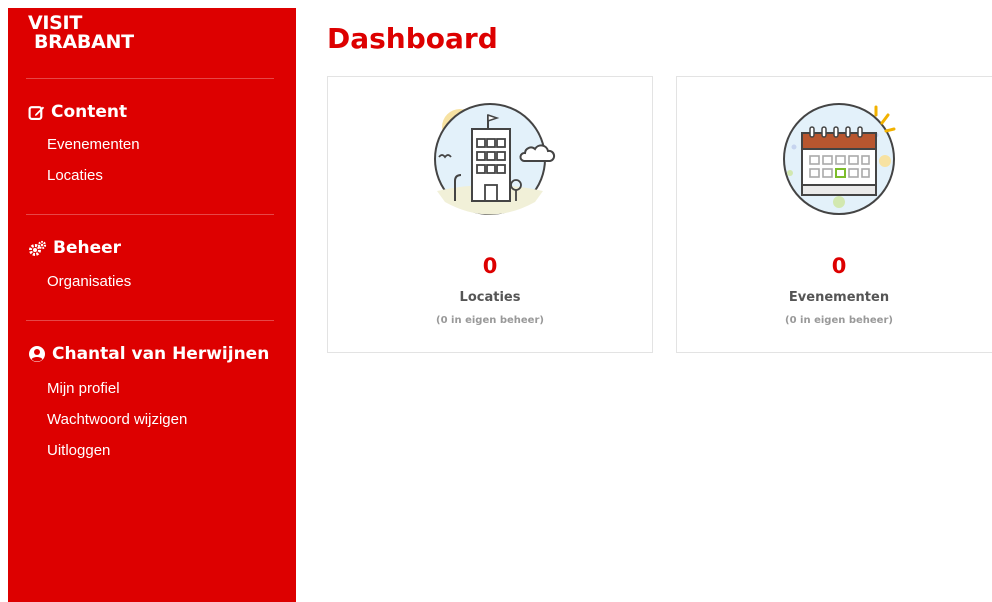 The image size is (992, 602). Describe the element at coordinates (839, 266) in the screenshot. I see `evenementen-count: 0` at that location.